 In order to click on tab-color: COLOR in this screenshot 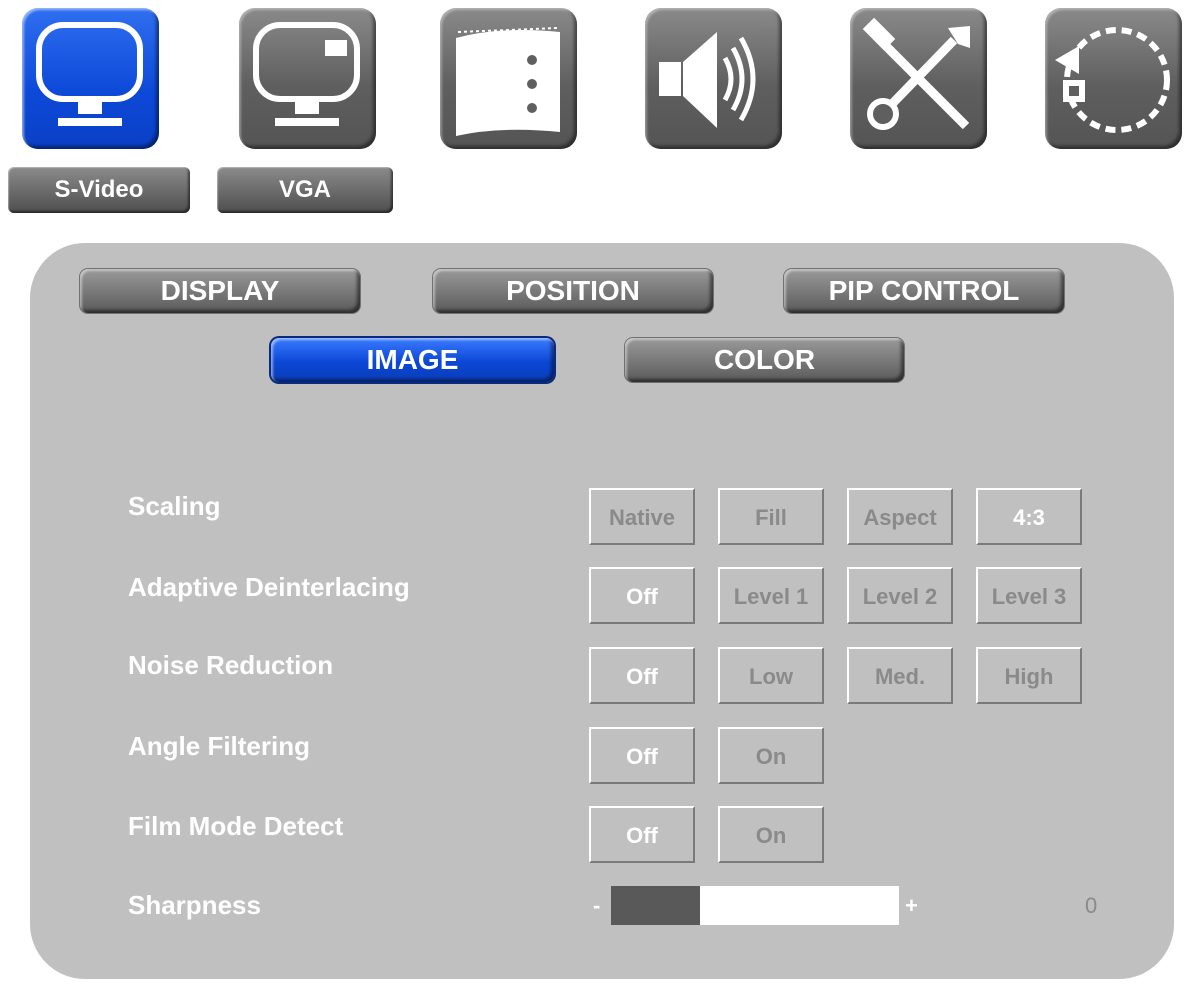, I will do `click(764, 360)`.